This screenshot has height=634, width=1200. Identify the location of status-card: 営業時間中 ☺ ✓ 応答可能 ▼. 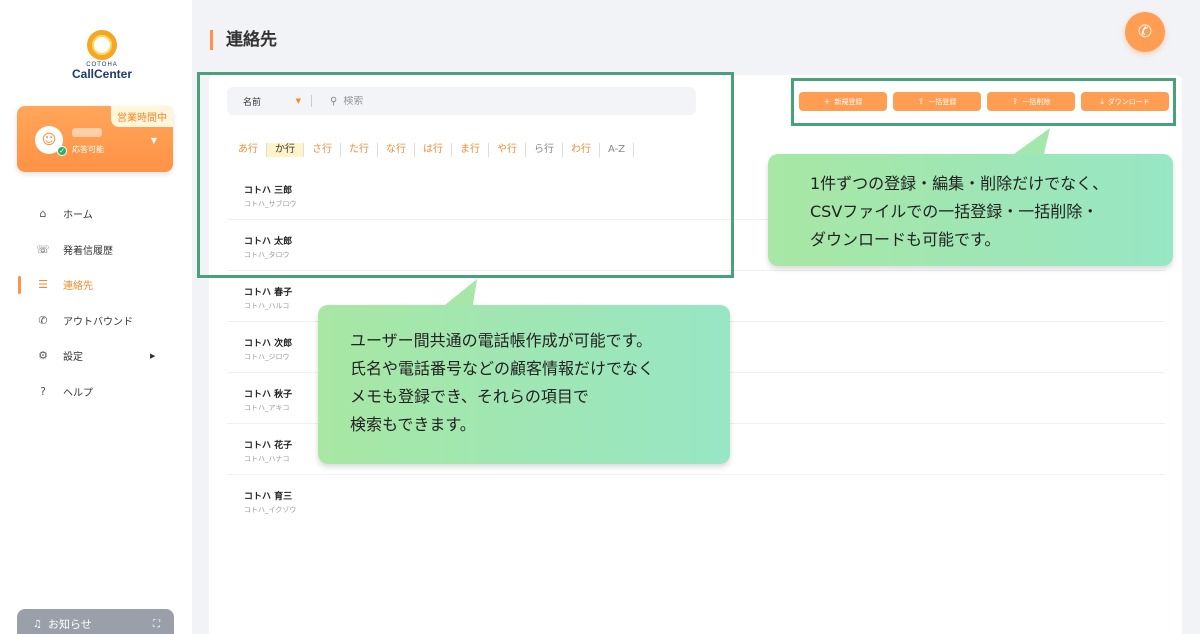
(95, 139).